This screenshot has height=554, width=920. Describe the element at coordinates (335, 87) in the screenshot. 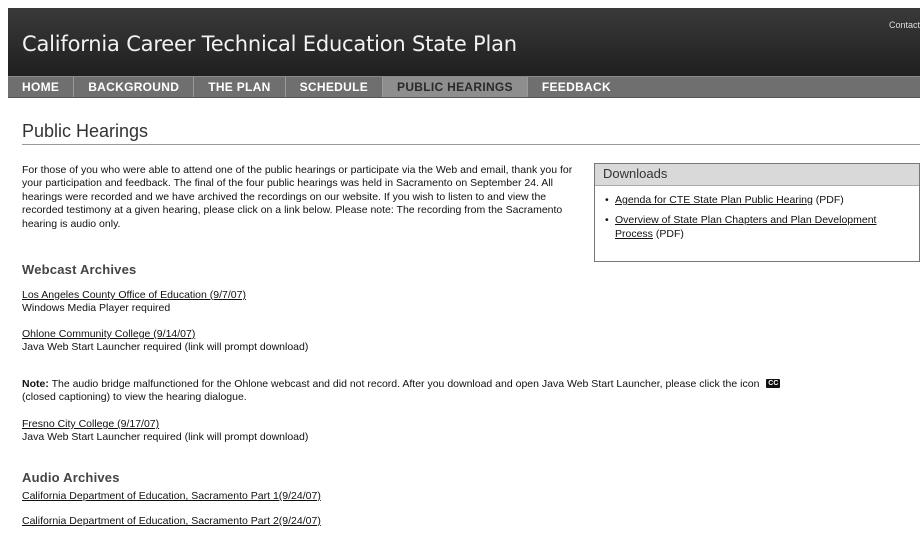

I see `nav-schedule: SCHEDULE` at that location.